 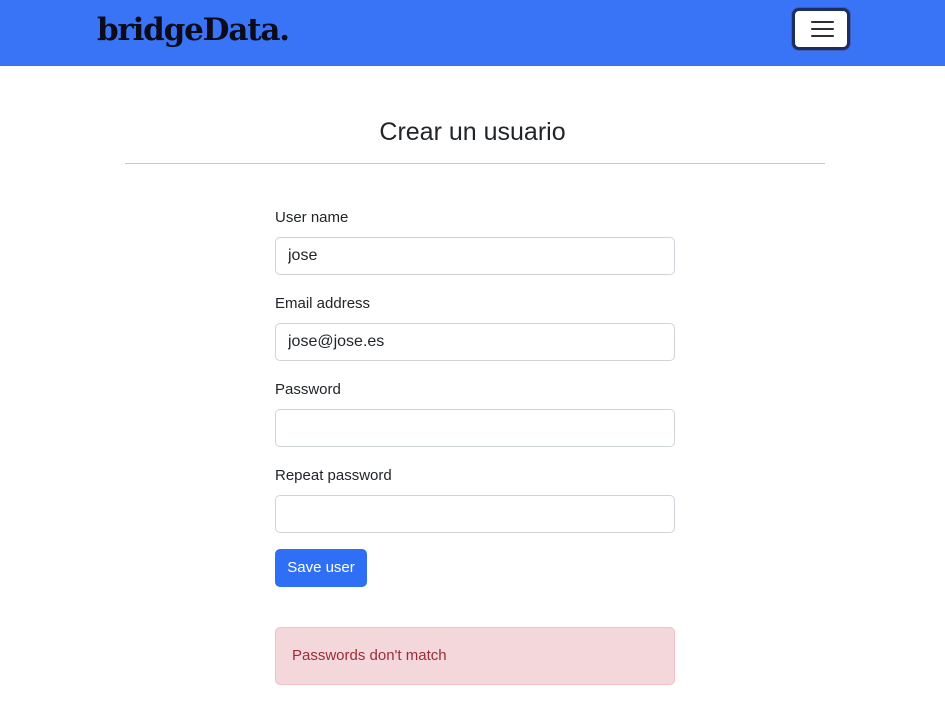 What do you see at coordinates (475, 342) in the screenshot?
I see `email-input` at bounding box center [475, 342].